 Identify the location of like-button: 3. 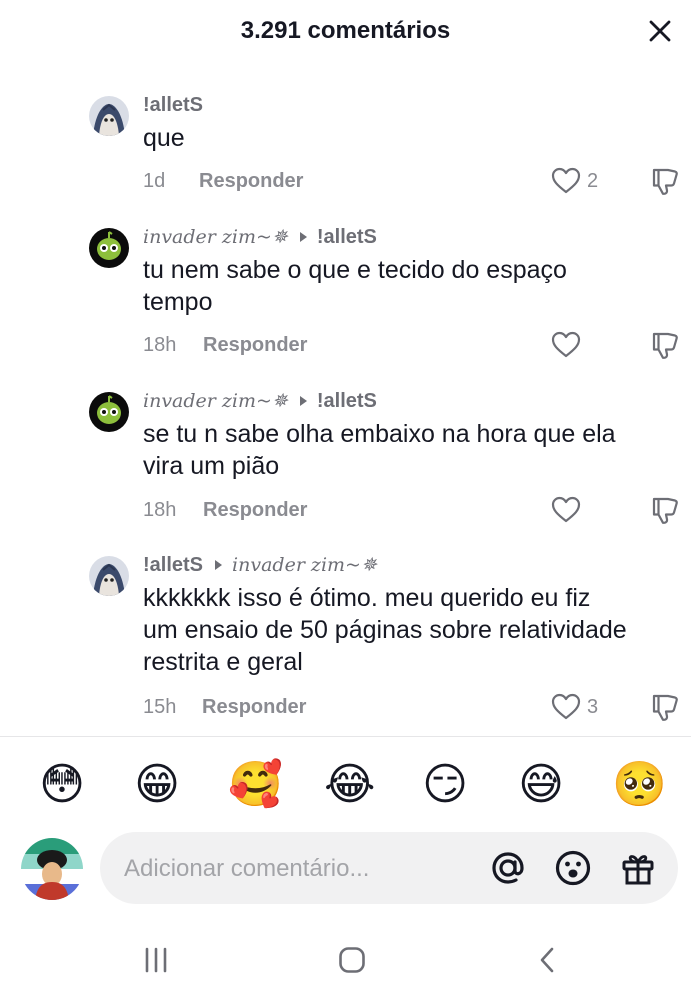
(574, 707).